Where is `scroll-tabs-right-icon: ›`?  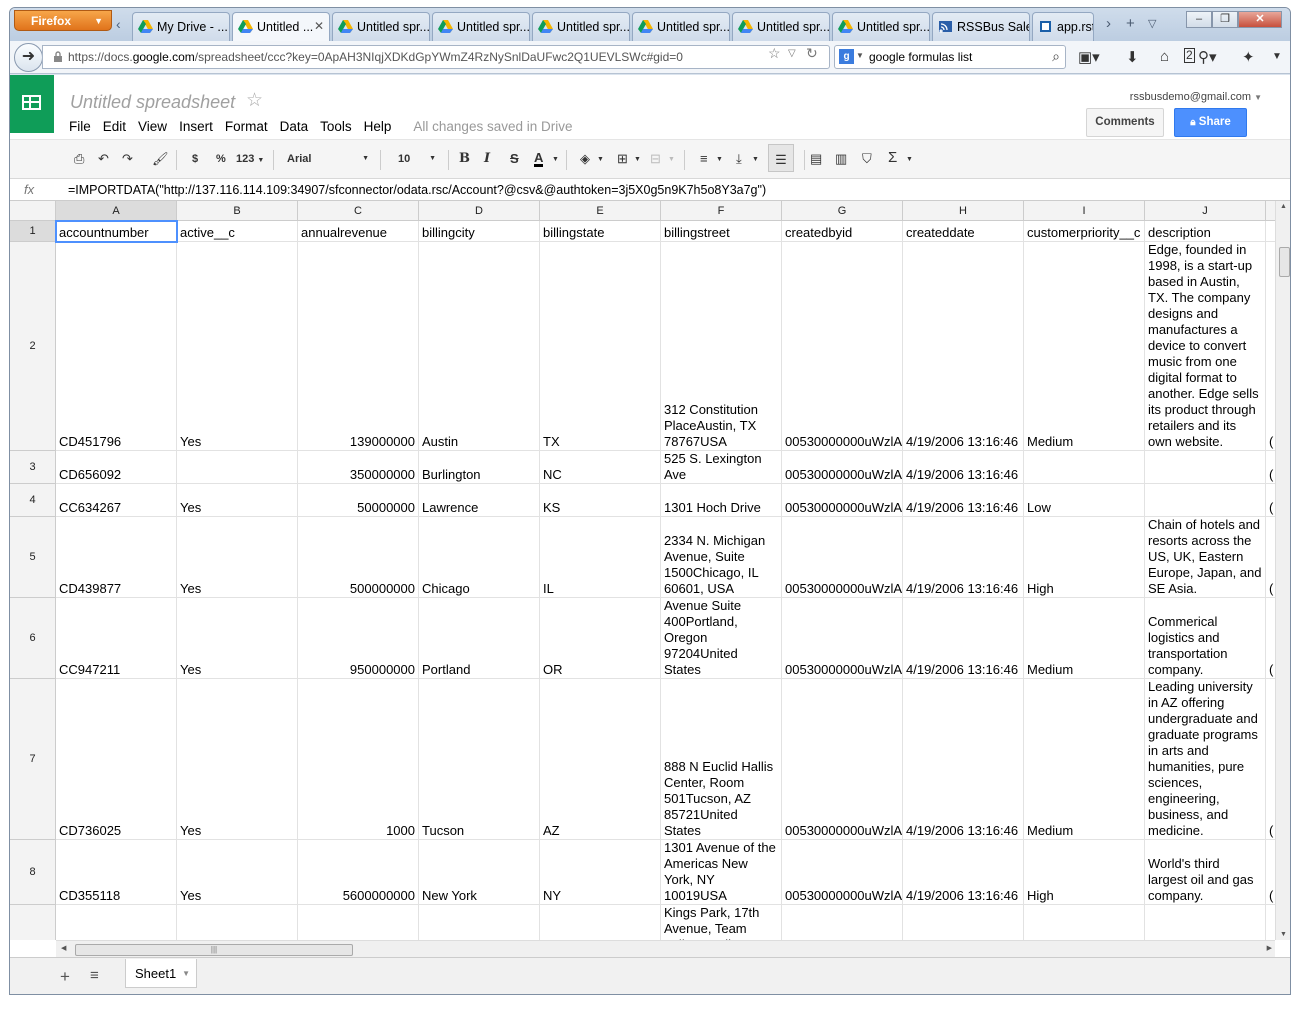 scroll-tabs-right-icon: › is located at coordinates (1108, 23).